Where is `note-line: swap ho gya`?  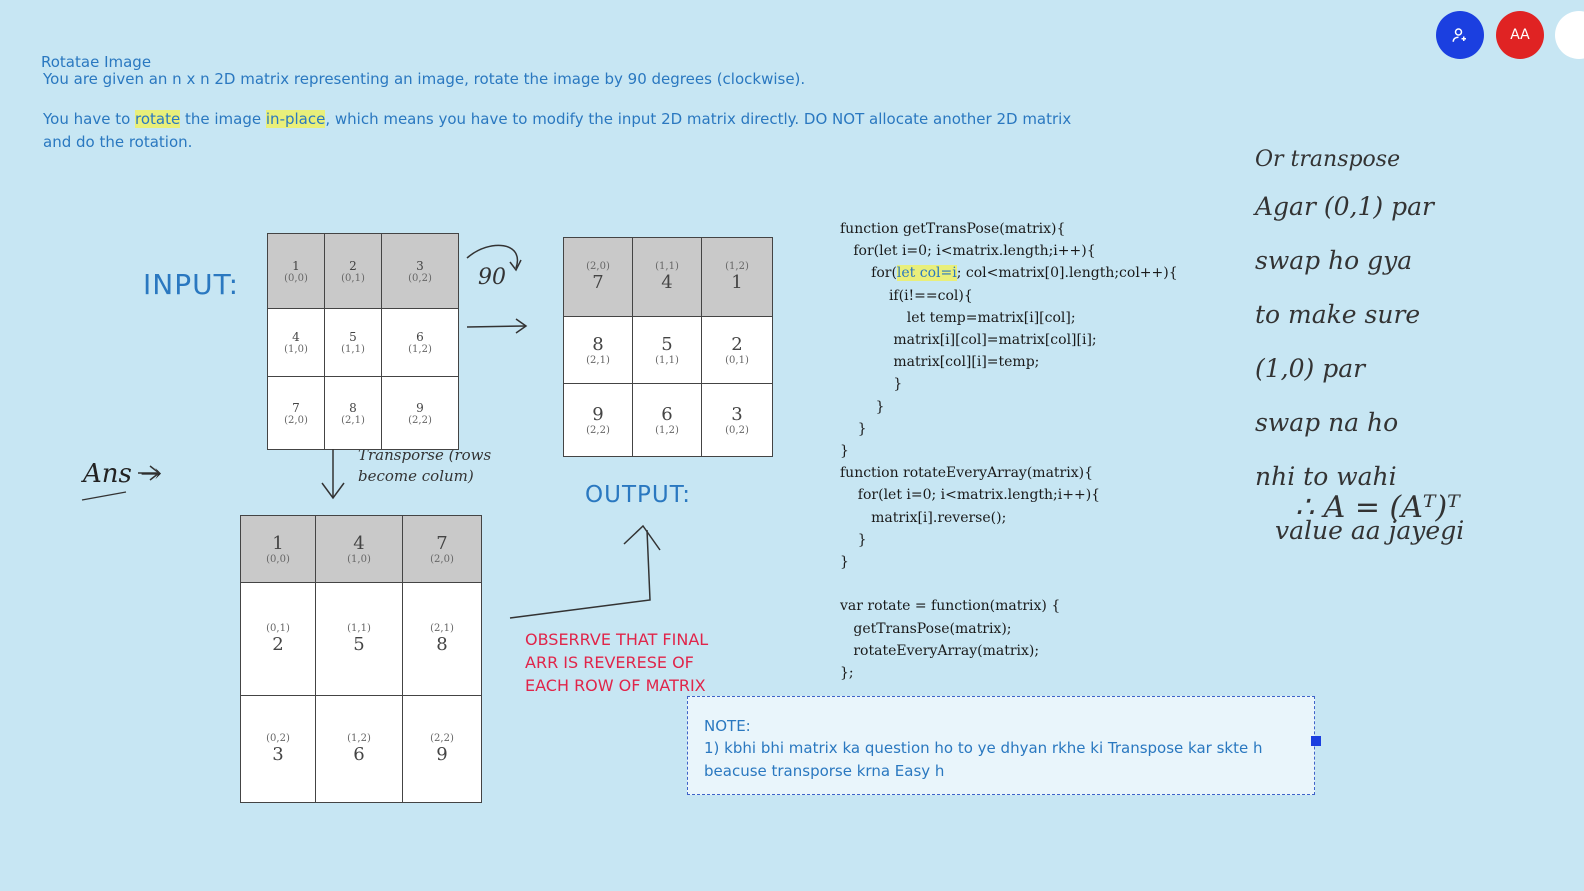 note-line: swap ho gya is located at coordinates (1334, 260).